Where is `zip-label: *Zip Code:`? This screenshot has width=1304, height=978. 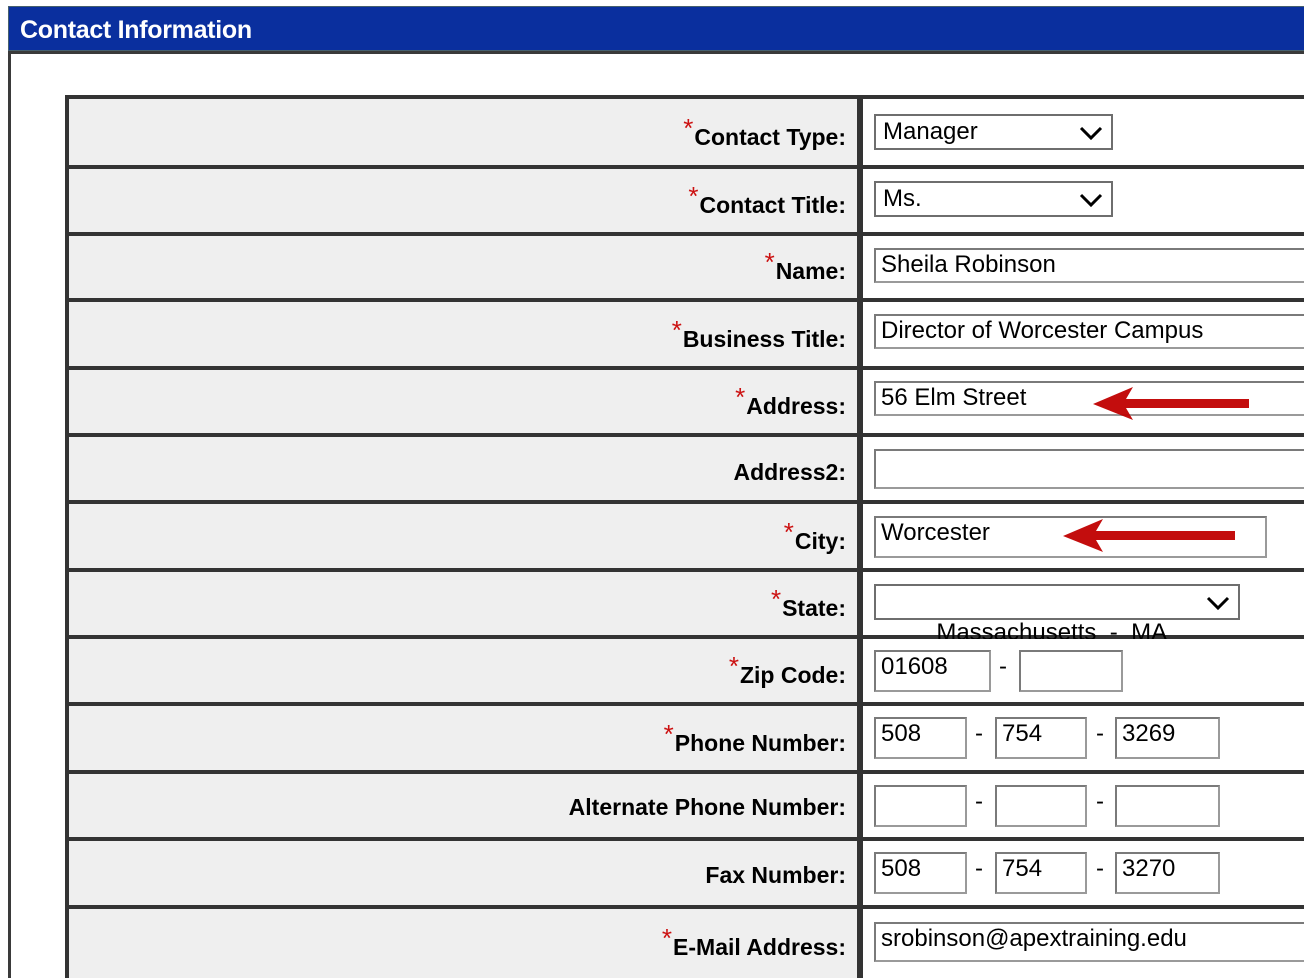 zip-label: *Zip Code: is located at coordinates (787, 669).